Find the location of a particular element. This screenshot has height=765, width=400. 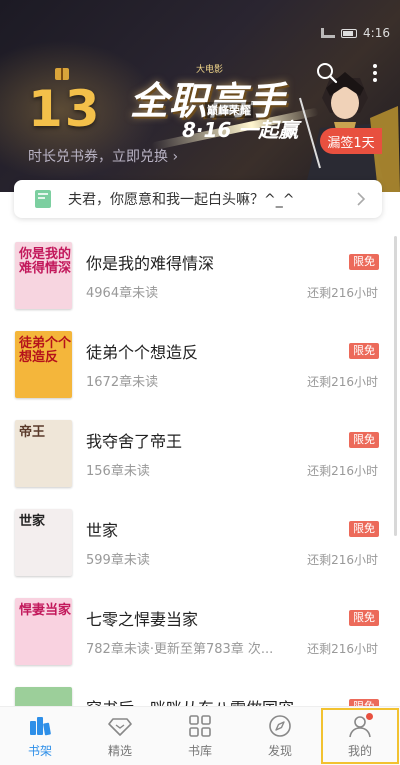

status-bar: 4:16 is located at coordinates (355, 33).